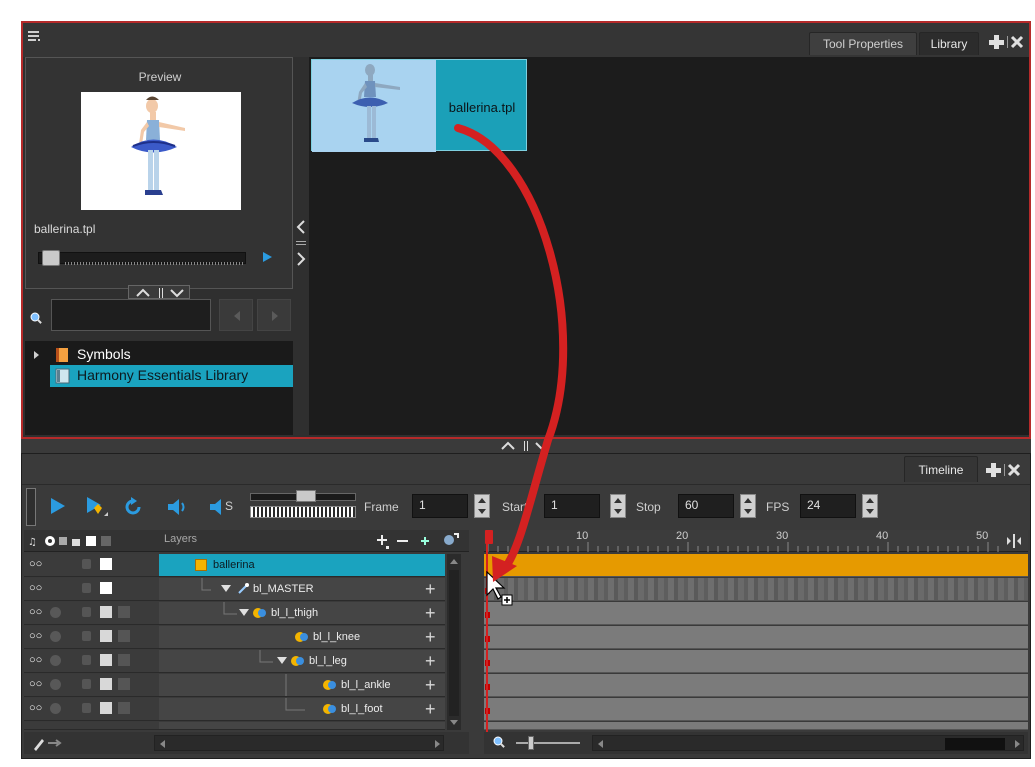 This screenshot has width=1035, height=767. I want to click on splitter-collapse, so click(301, 248).